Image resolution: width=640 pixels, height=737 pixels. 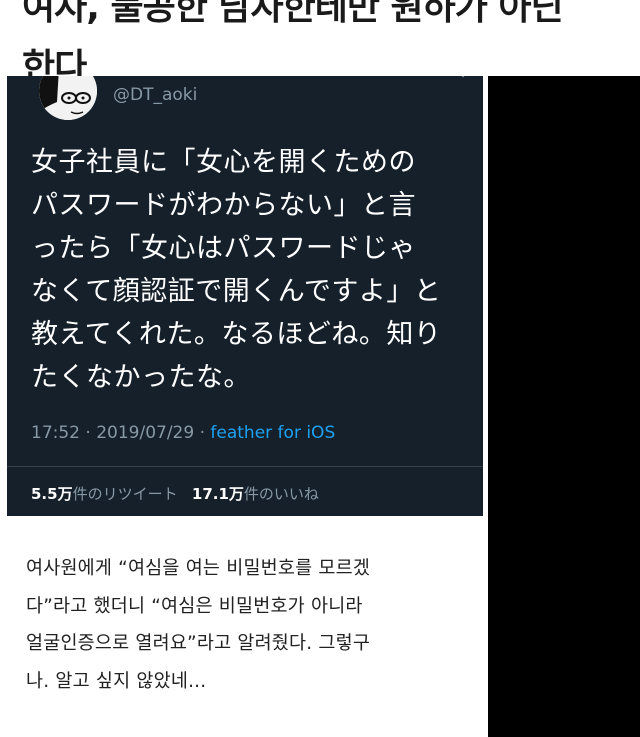 I want to click on tweet-text-line: たくなかったな。, so click(x=141, y=377).